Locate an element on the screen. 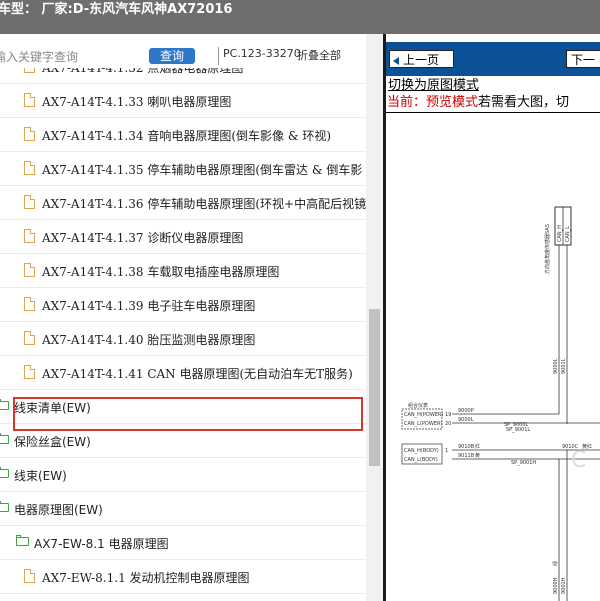 The height and width of the screenshot is (601, 600). tree-file-item: AX7-A14T-4.1.40 胎压监测电器原理图 is located at coordinates (183, 339).